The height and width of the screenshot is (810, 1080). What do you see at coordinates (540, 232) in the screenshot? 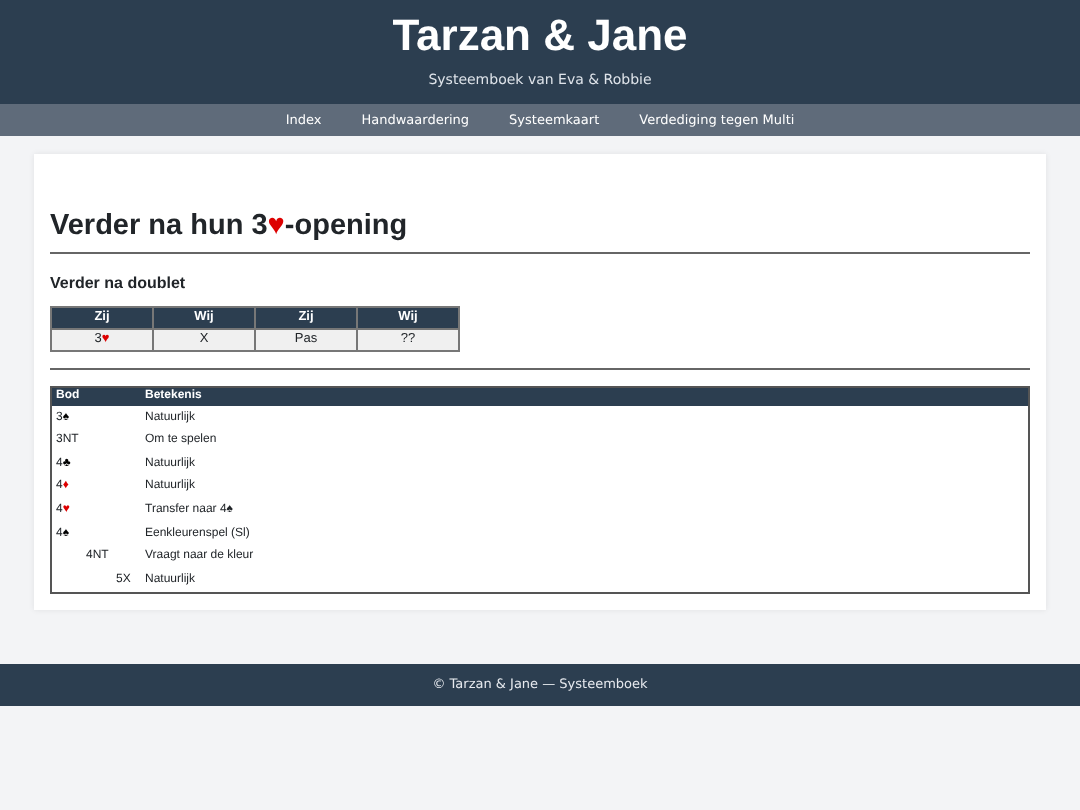
I see `page-heading: Verder na hun 3♥-opening` at bounding box center [540, 232].